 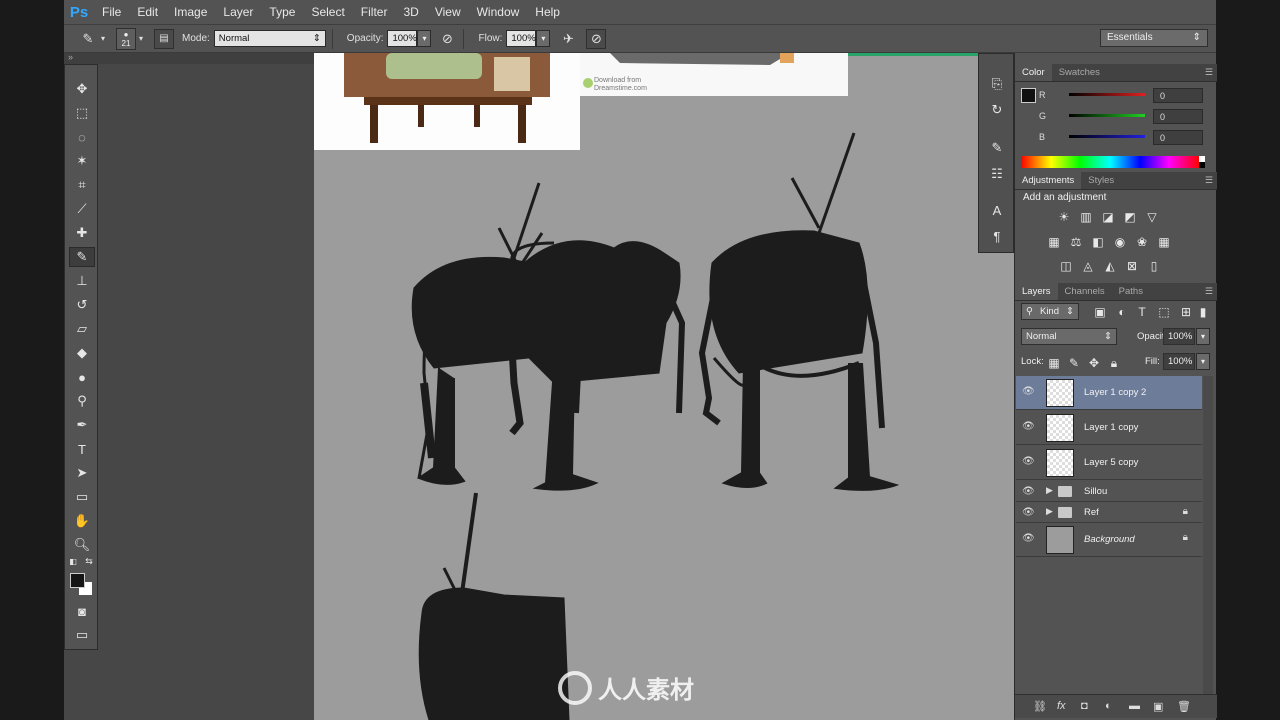 What do you see at coordinates (103, 39) in the screenshot?
I see `preset-dropdown-icon: ▾` at bounding box center [103, 39].